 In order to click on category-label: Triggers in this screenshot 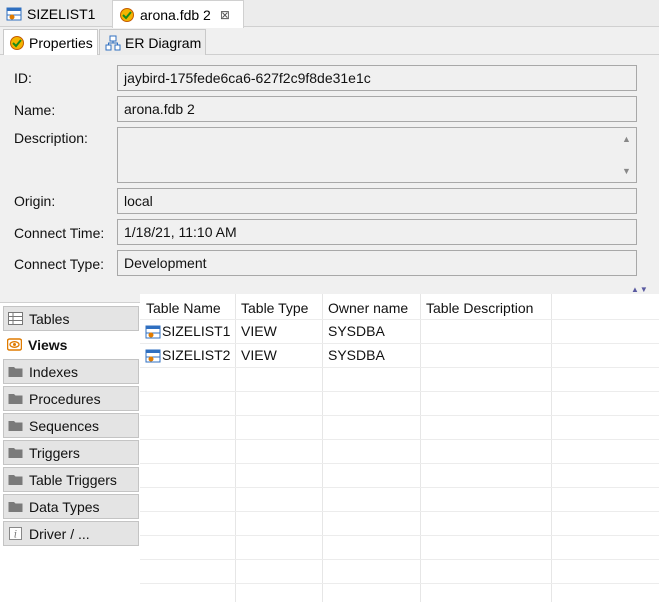, I will do `click(54, 452)`.